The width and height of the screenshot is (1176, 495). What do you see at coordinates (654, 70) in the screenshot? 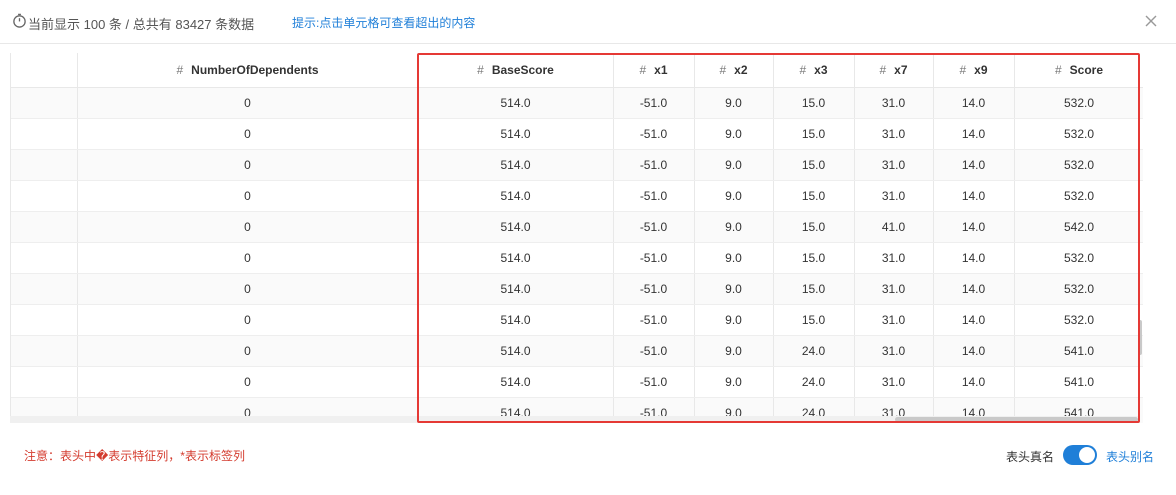
I see `column-header-x1: # x1` at bounding box center [654, 70].